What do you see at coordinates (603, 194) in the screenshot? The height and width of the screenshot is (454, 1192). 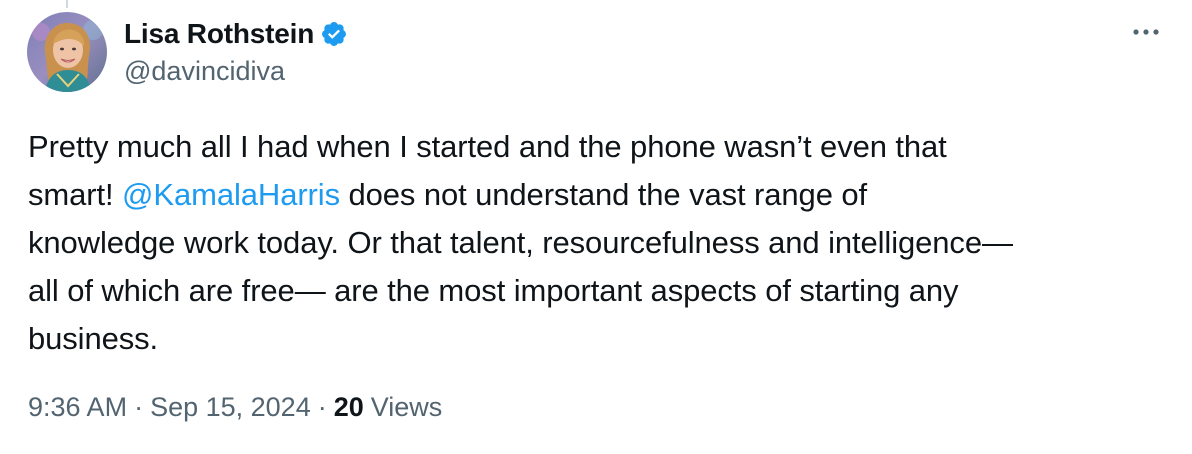 I see `tweet-text-segment: does not understand the vast range of` at bounding box center [603, 194].